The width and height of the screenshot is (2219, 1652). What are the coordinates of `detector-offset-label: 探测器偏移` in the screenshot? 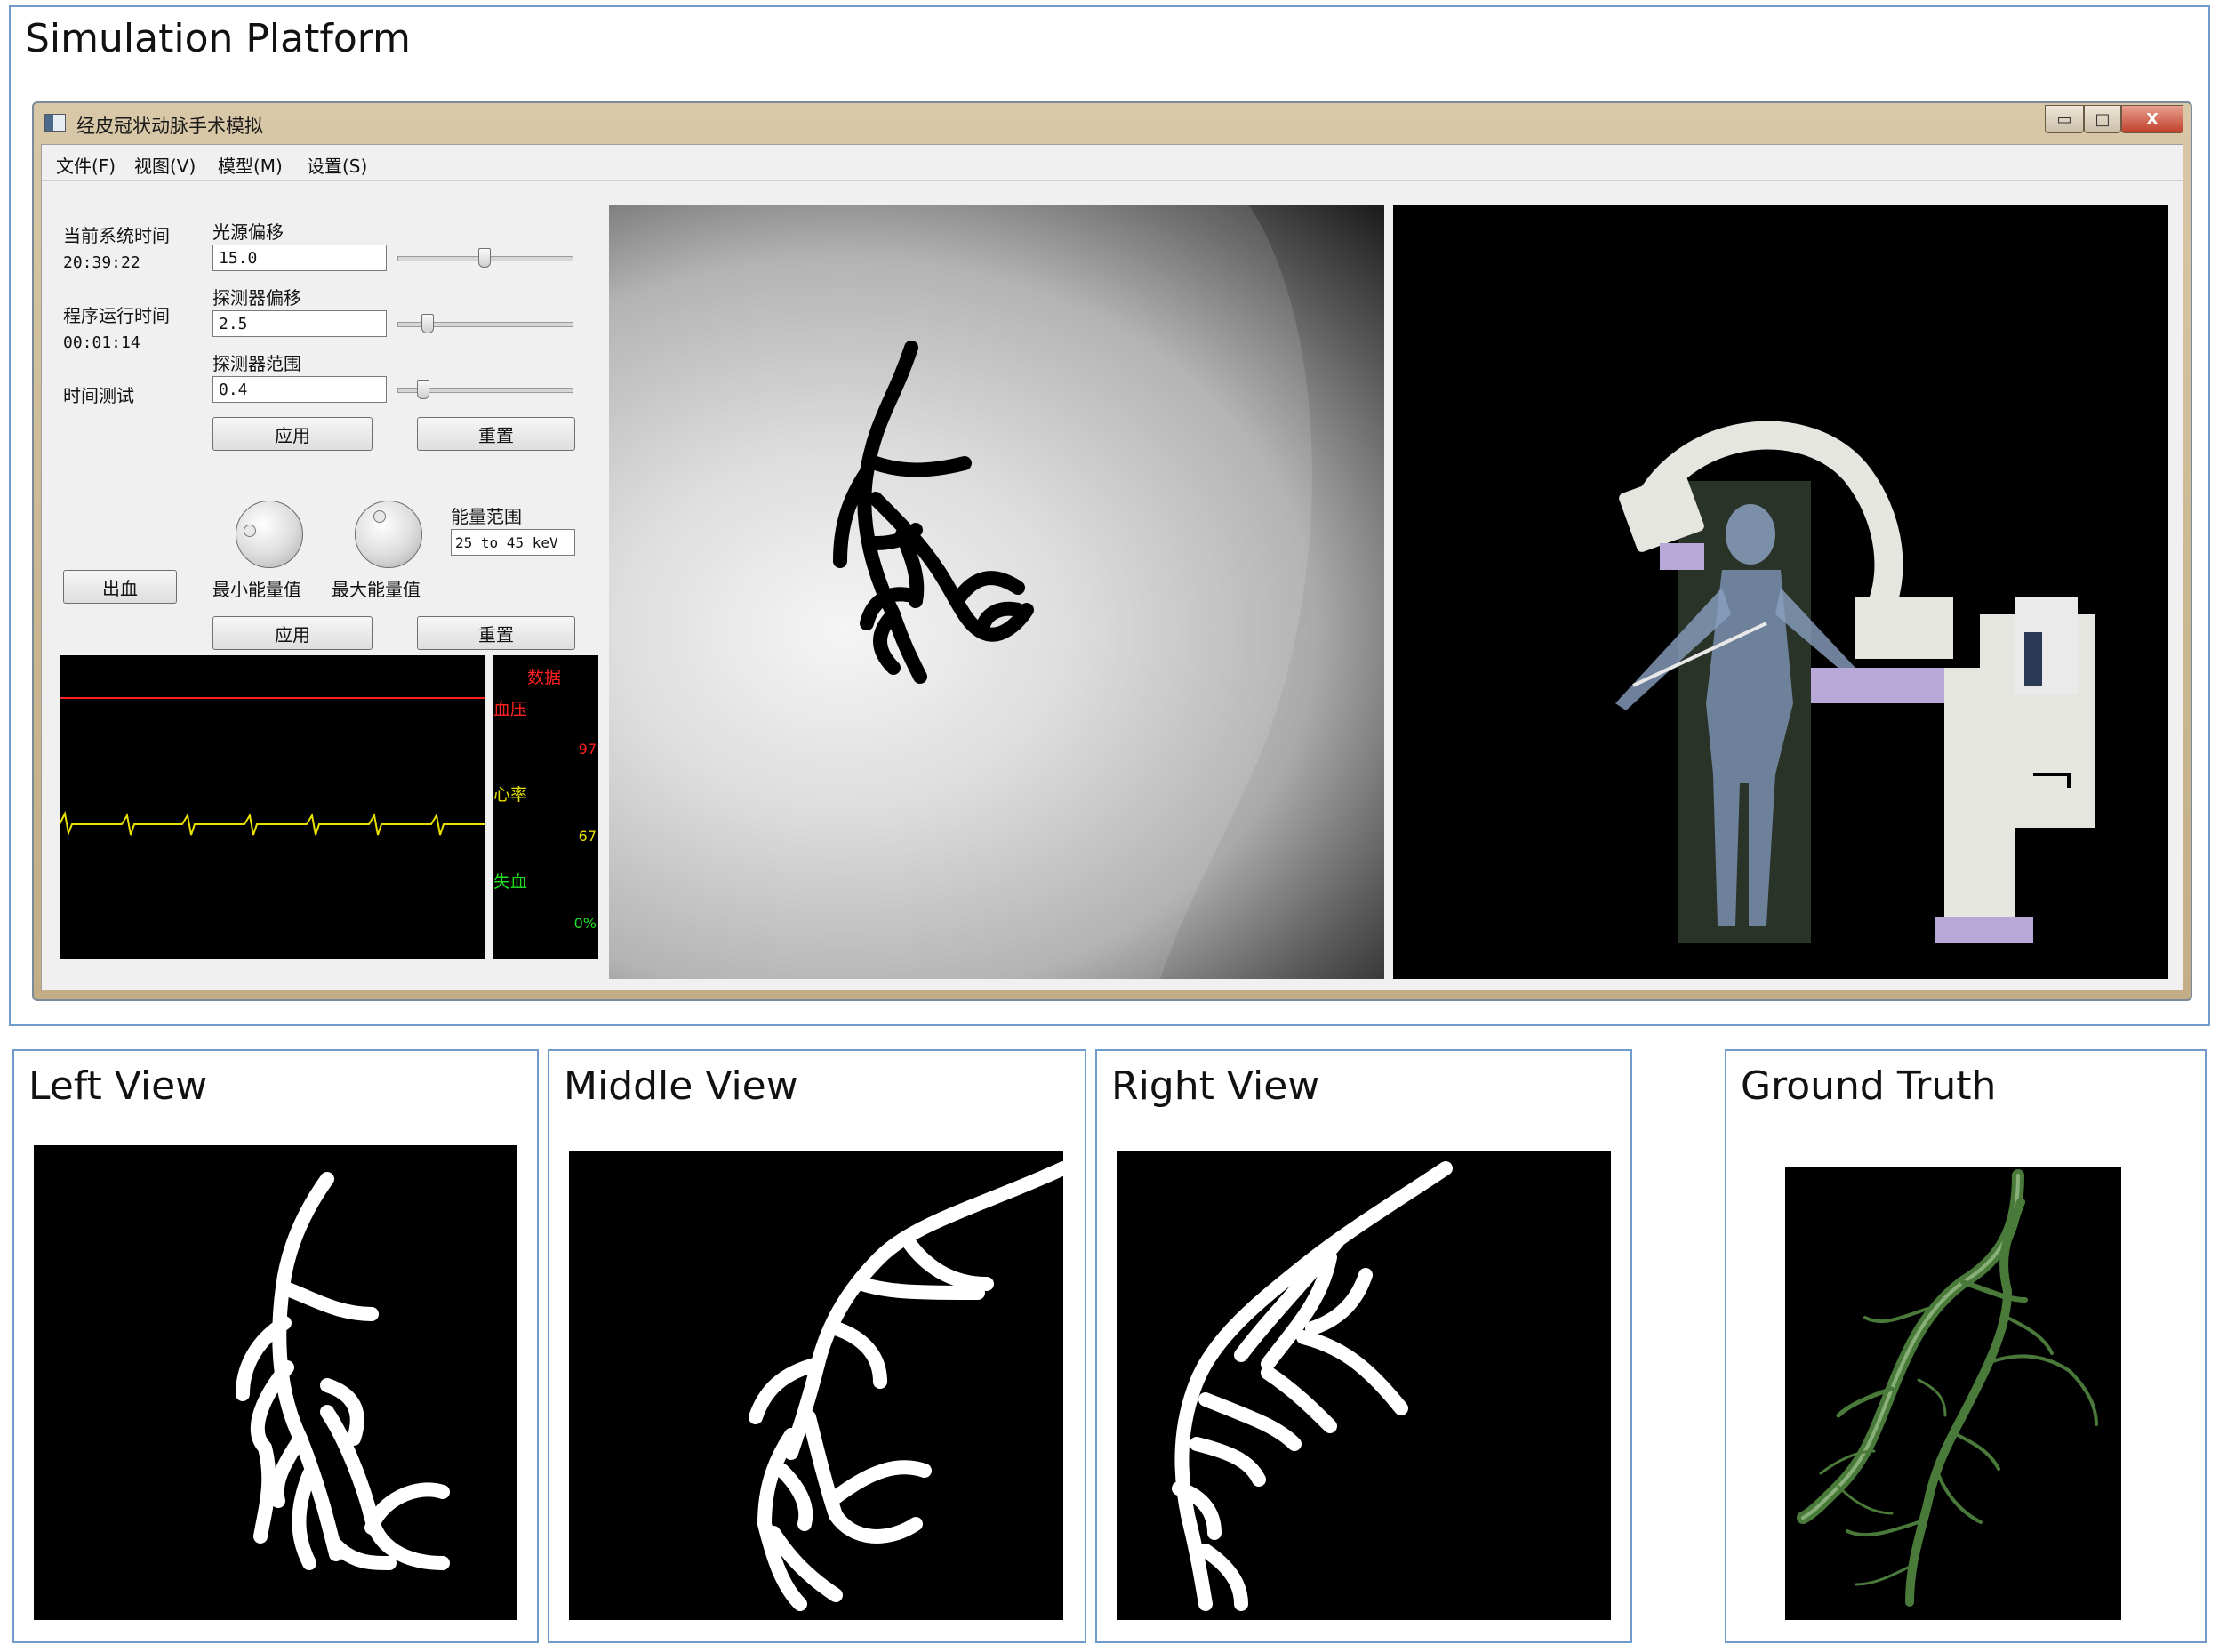 It's located at (256, 298).